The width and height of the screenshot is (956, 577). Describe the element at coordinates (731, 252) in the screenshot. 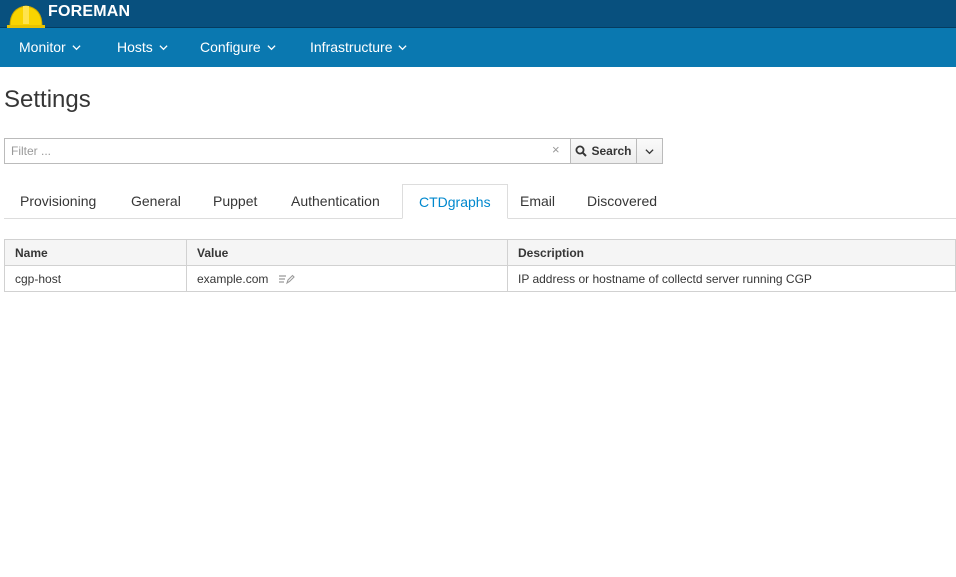

I see `column-header-description: Description` at that location.